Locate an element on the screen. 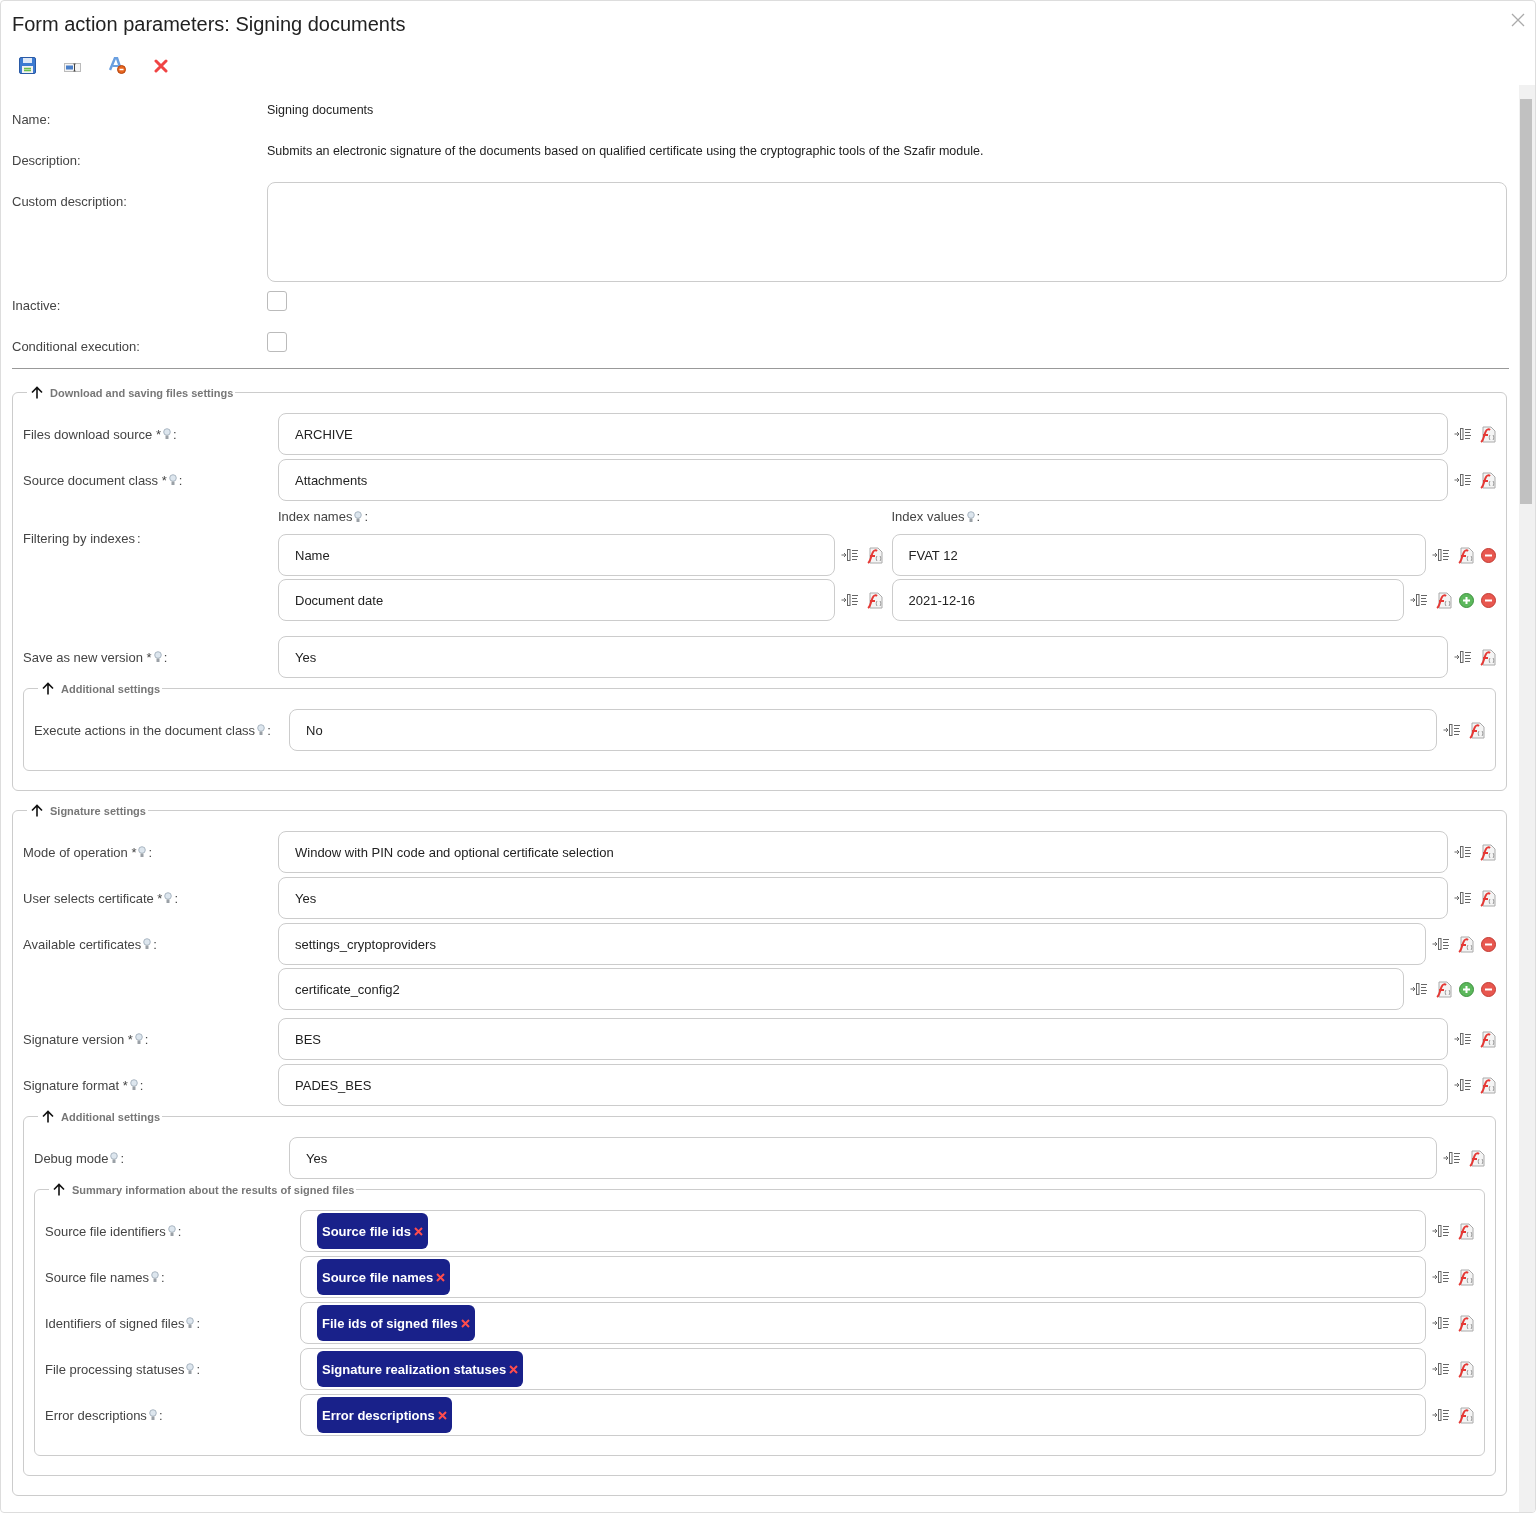 The height and width of the screenshot is (1513, 1536). select-field: BES is located at coordinates (863, 1039).